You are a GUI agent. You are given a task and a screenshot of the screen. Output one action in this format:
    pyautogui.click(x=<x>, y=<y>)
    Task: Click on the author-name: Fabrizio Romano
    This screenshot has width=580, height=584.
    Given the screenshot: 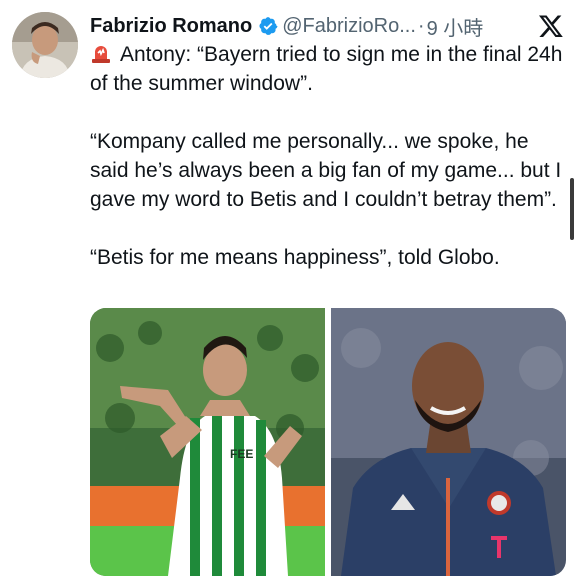 What is the action you would take?
    pyautogui.click(x=171, y=26)
    